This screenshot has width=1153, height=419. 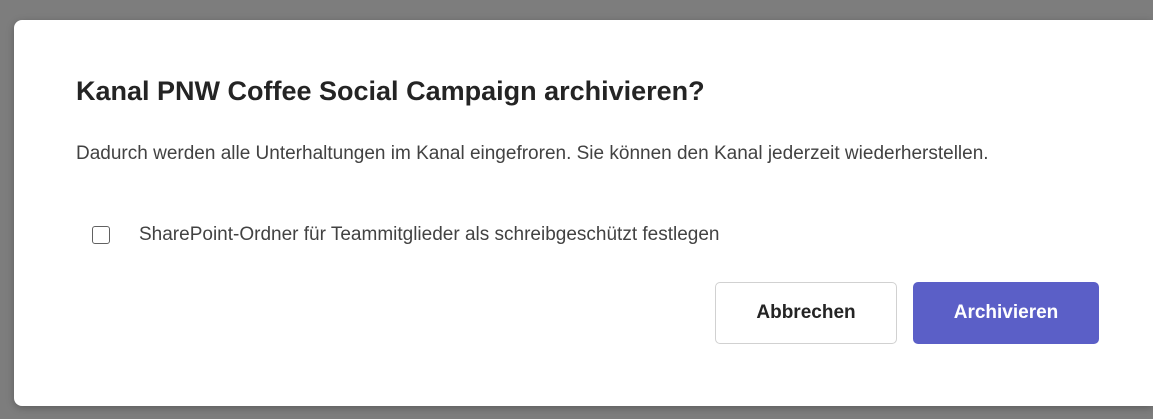 What do you see at coordinates (101, 235) in the screenshot?
I see `readonly-sharepoint-checkbox` at bounding box center [101, 235].